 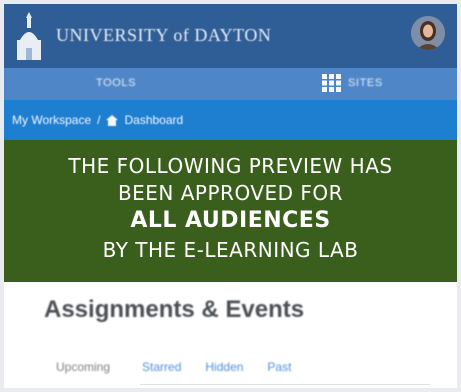 What do you see at coordinates (116, 83) in the screenshot?
I see `tools-menu-button: TOOLS` at bounding box center [116, 83].